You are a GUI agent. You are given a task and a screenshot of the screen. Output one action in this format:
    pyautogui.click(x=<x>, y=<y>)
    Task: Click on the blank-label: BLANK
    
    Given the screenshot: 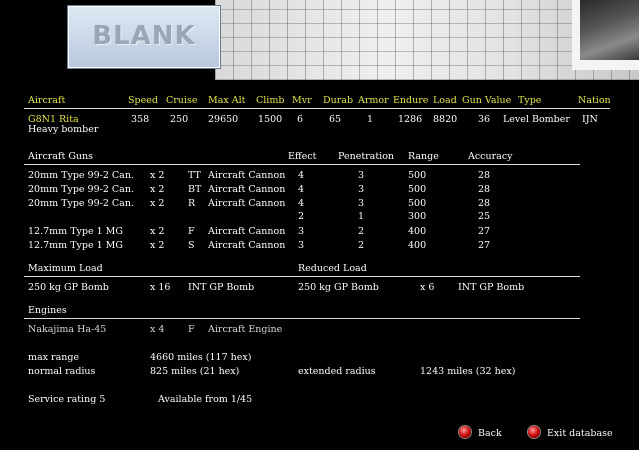 What is the action you would take?
    pyautogui.click(x=144, y=36)
    